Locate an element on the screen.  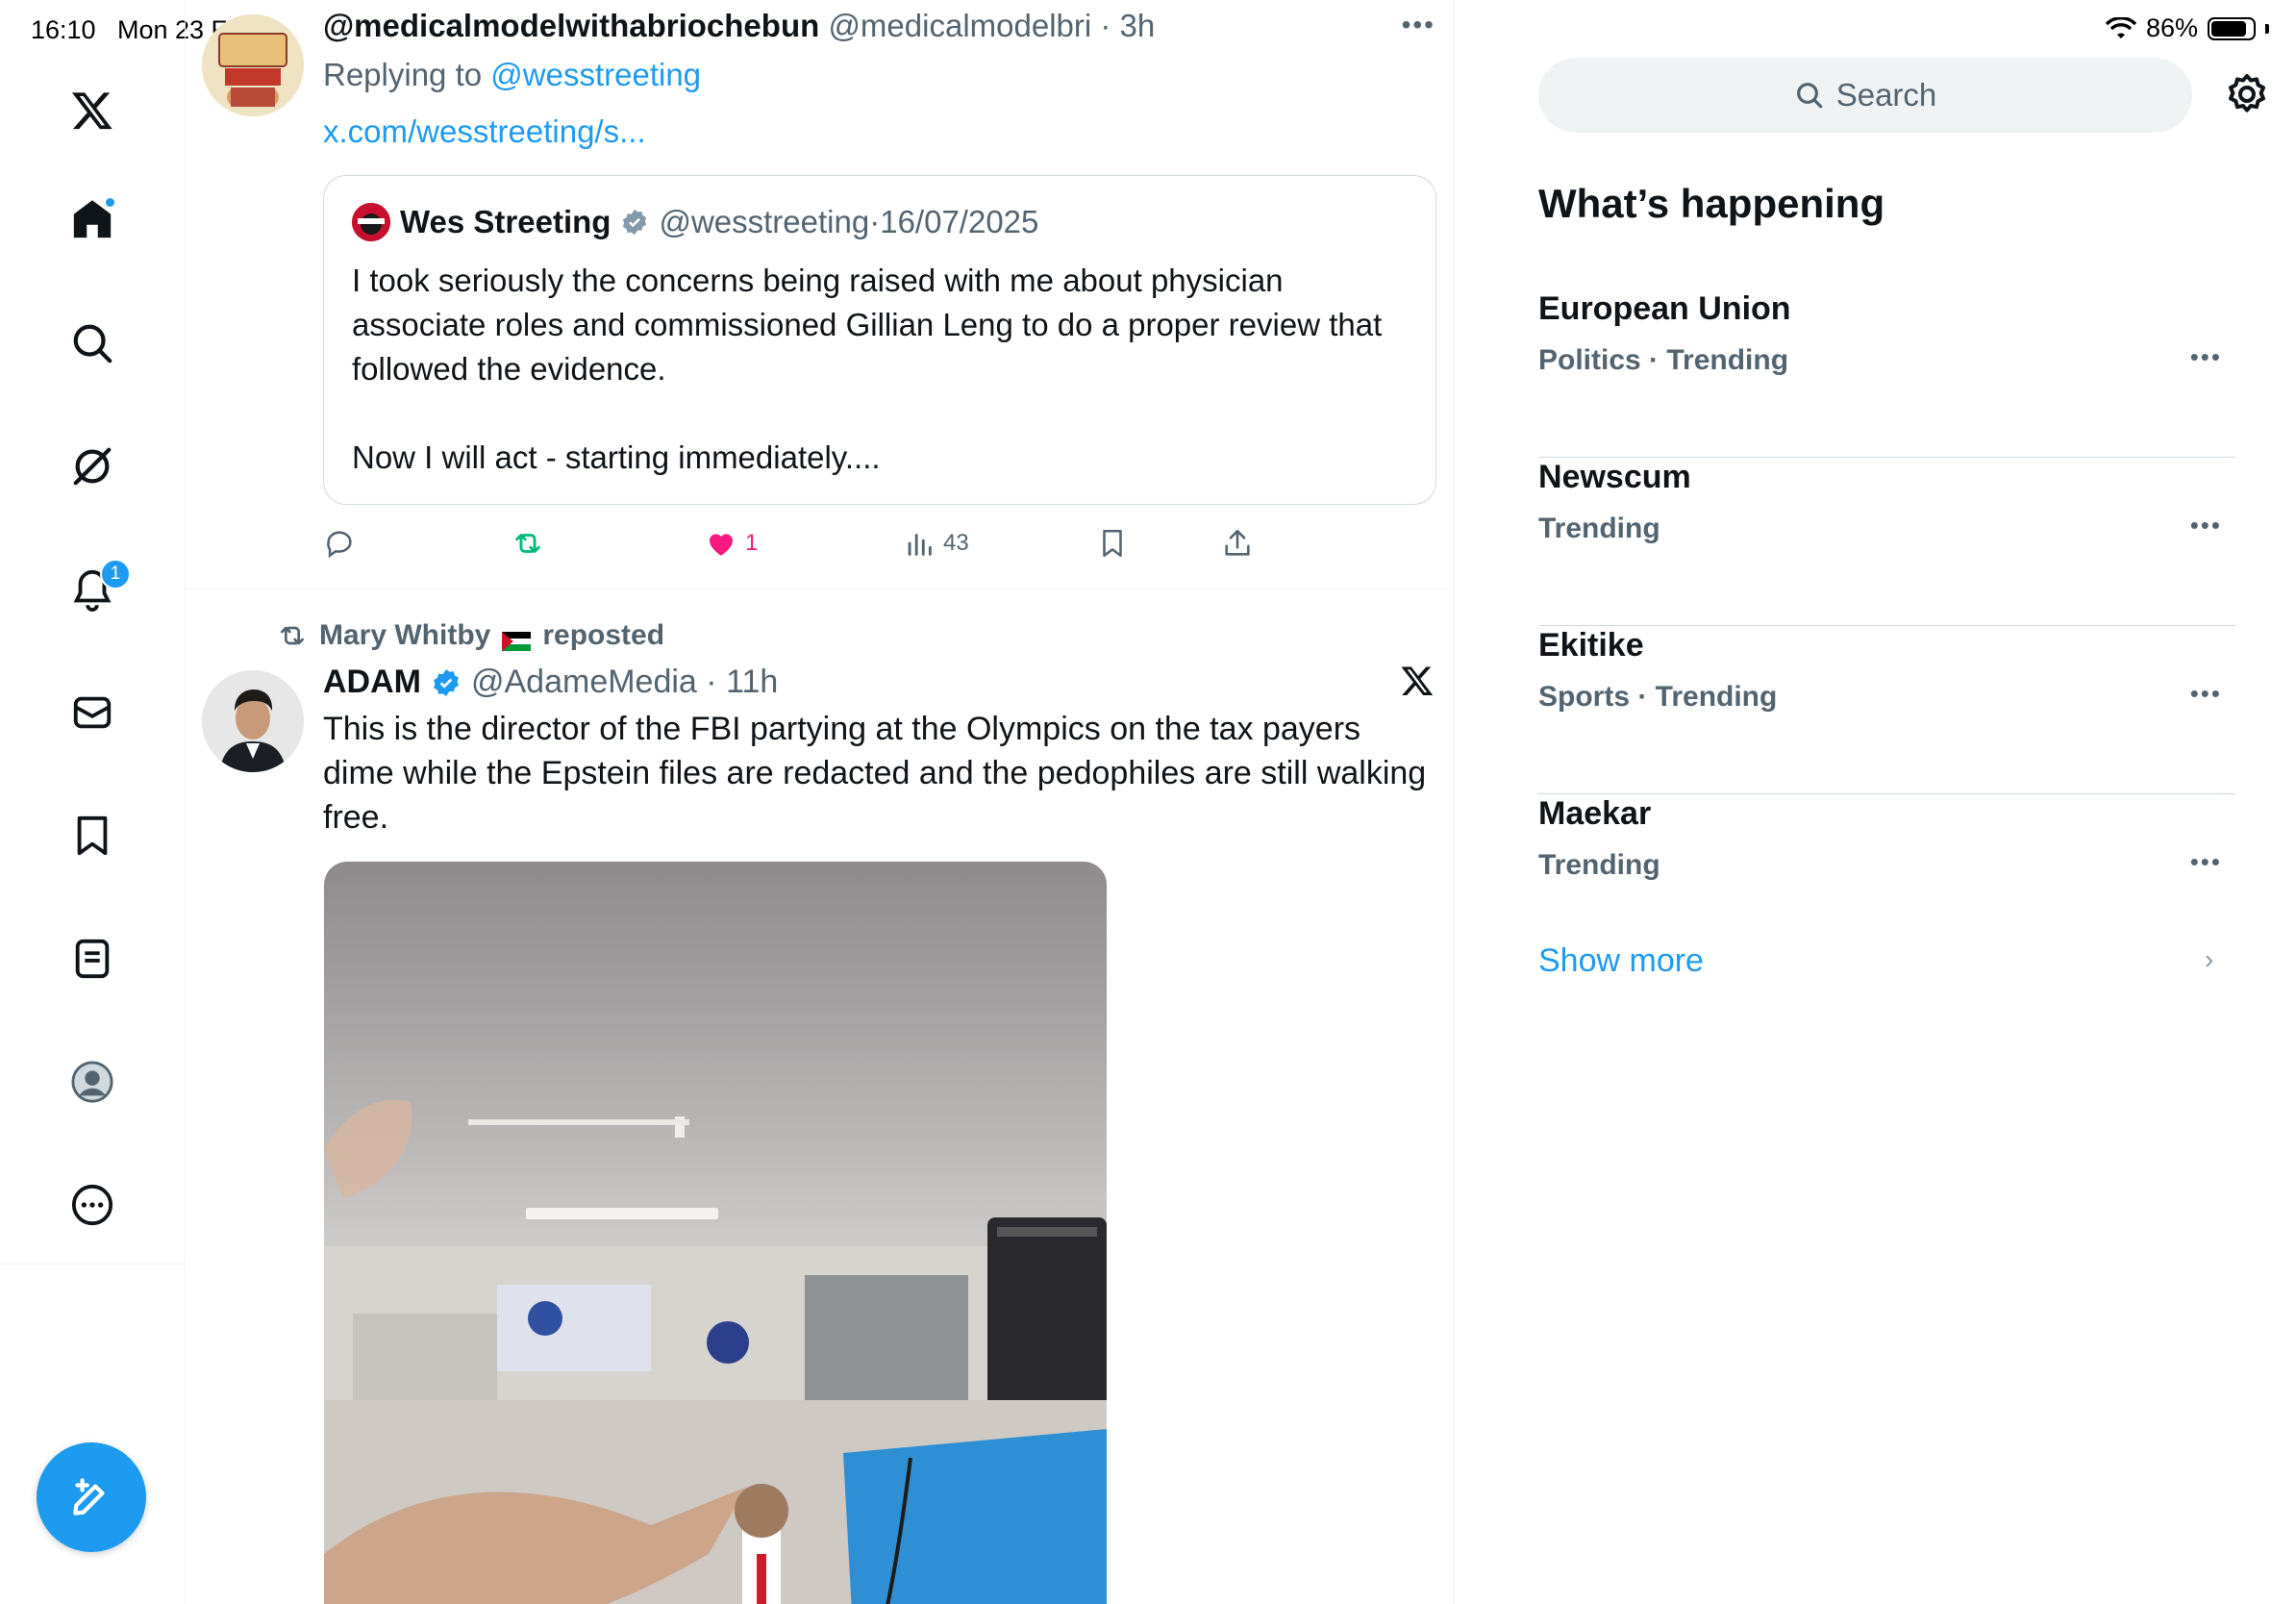
avatar-medical-model-image is located at coordinates (253, 65).